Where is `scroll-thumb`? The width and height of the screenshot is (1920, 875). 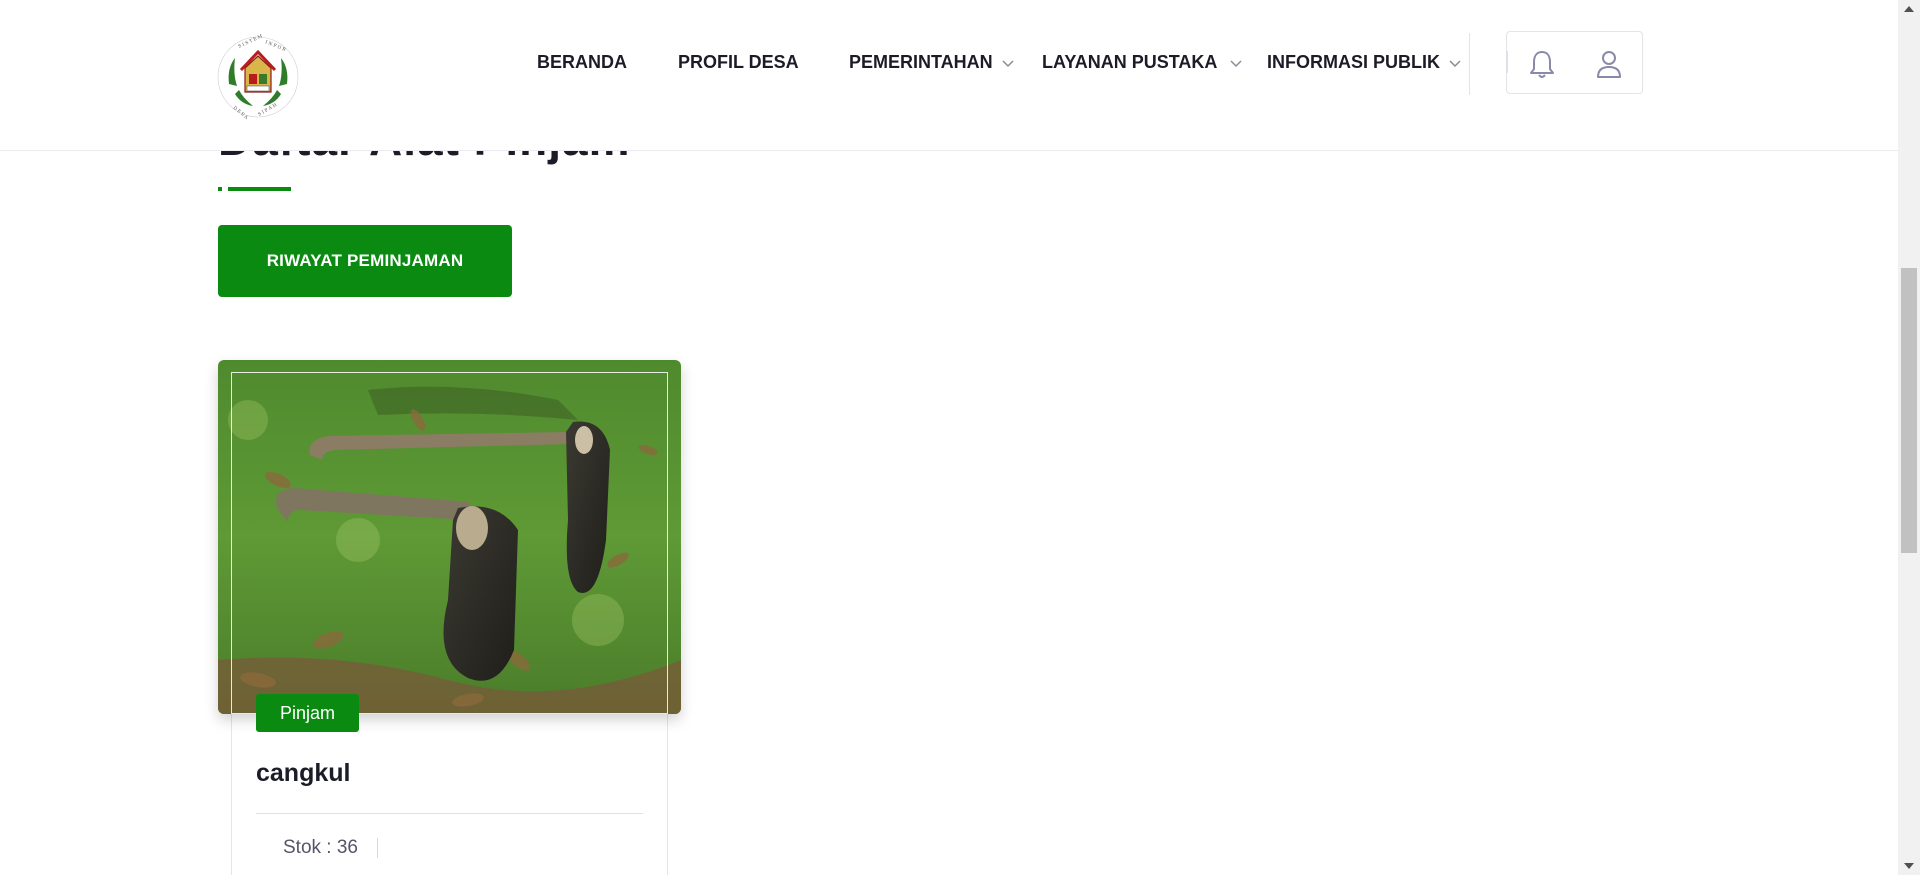
scroll-thumb is located at coordinates (1909, 410).